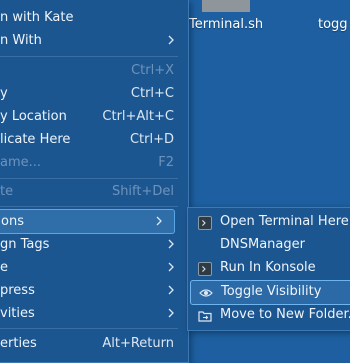 This screenshot has width=350, height=363. What do you see at coordinates (21, 40) in the screenshot?
I see `menu-item-label: n With` at bounding box center [21, 40].